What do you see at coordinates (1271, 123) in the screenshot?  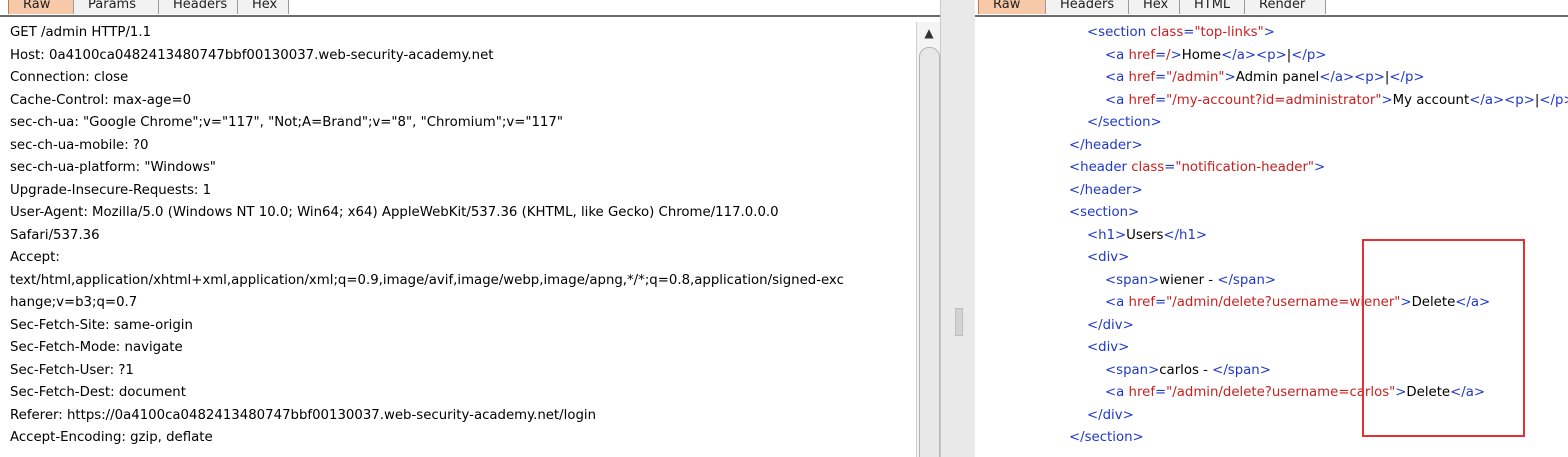 I see `response-line: </section>` at bounding box center [1271, 123].